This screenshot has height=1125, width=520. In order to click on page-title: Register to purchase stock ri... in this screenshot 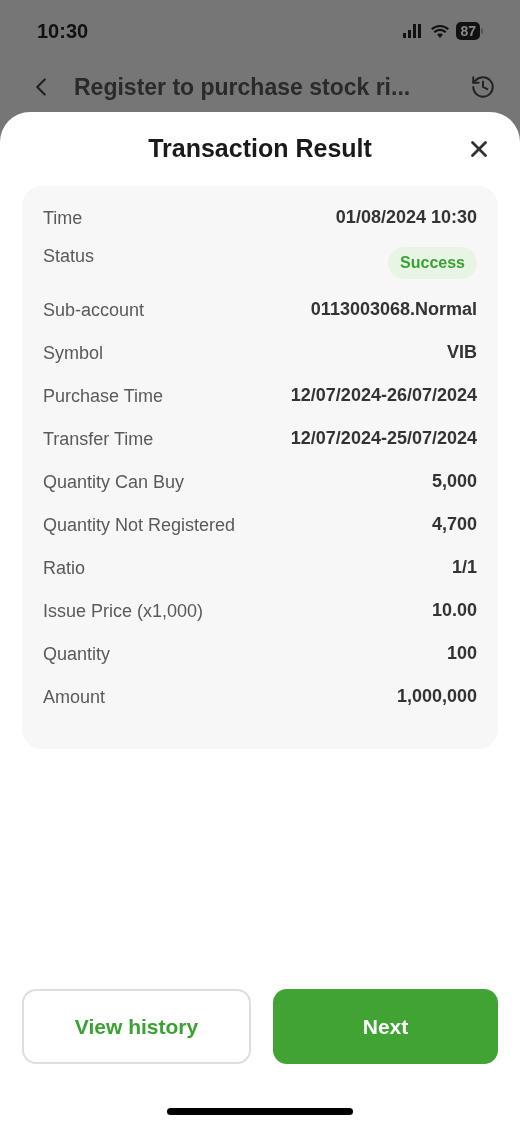, I will do `click(243, 87)`.